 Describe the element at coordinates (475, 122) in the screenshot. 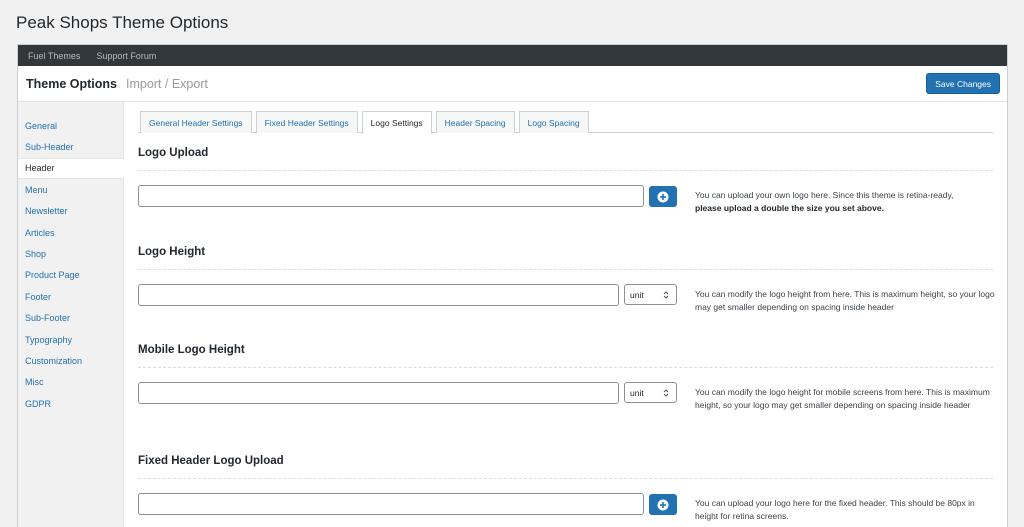

I see `tab-header-spacing: Header Spacing` at that location.